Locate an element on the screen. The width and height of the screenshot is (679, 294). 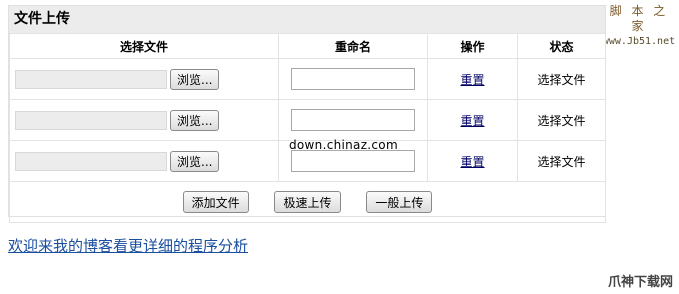
normal-upload-button: 一般上传 is located at coordinates (399, 202).